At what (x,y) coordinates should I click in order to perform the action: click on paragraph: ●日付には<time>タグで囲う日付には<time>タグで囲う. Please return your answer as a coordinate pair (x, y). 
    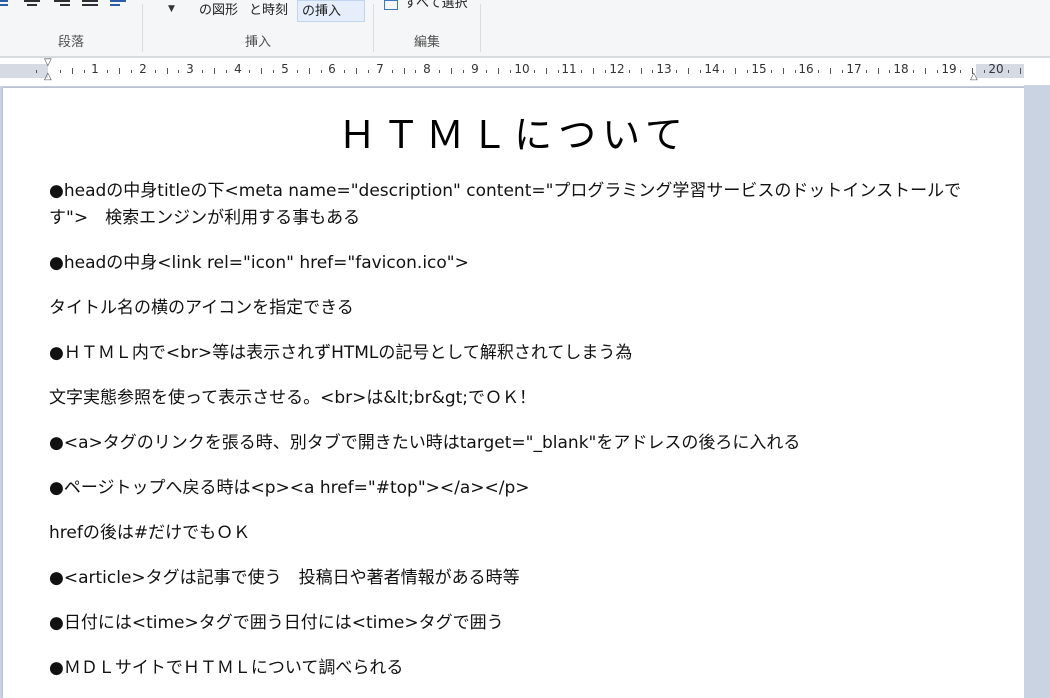
    Looking at the image, I should click on (276, 623).